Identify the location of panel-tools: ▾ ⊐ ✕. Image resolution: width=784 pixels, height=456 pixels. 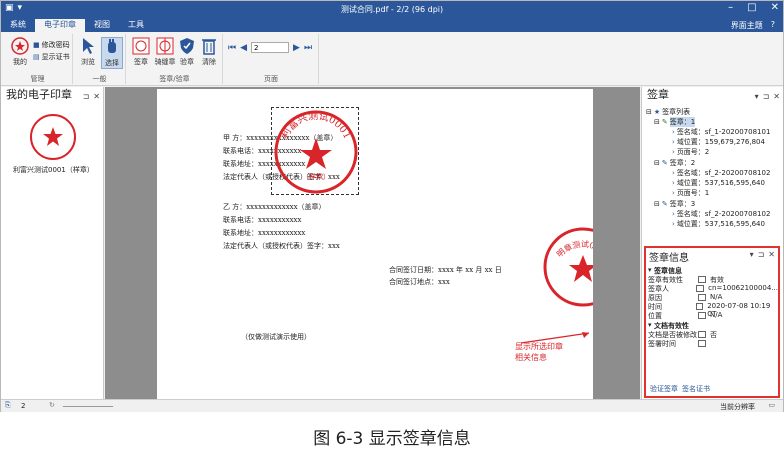
(762, 254).